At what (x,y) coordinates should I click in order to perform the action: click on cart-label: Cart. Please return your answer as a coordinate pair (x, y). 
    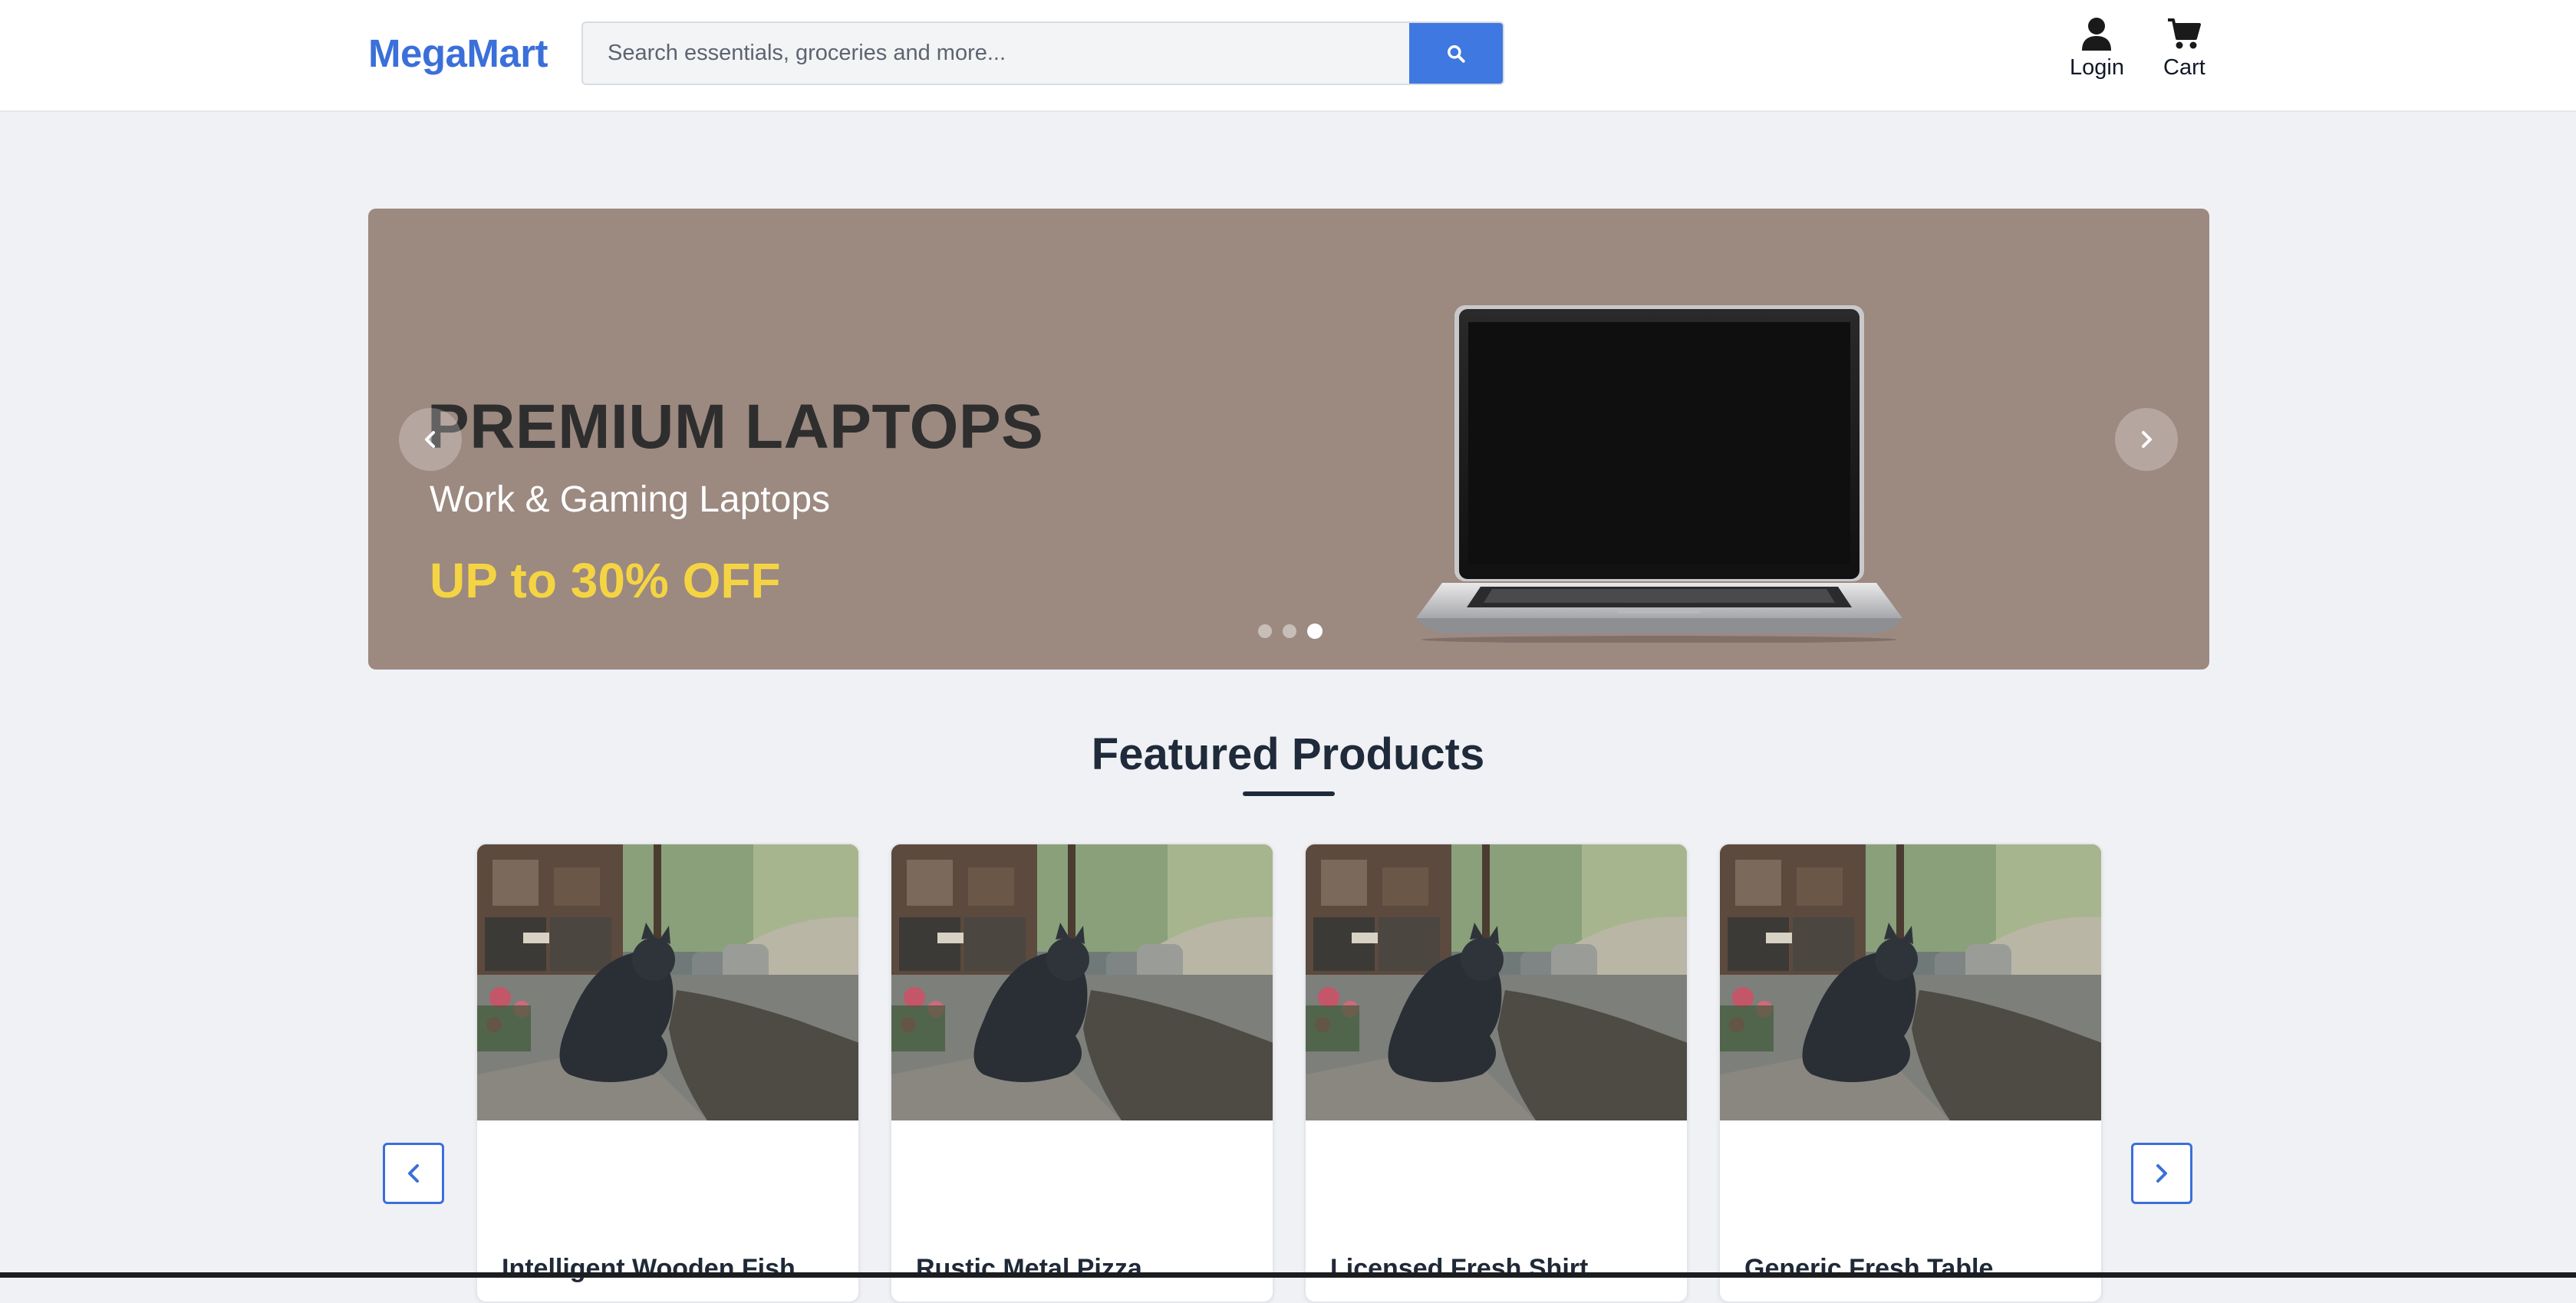
    Looking at the image, I should click on (2184, 67).